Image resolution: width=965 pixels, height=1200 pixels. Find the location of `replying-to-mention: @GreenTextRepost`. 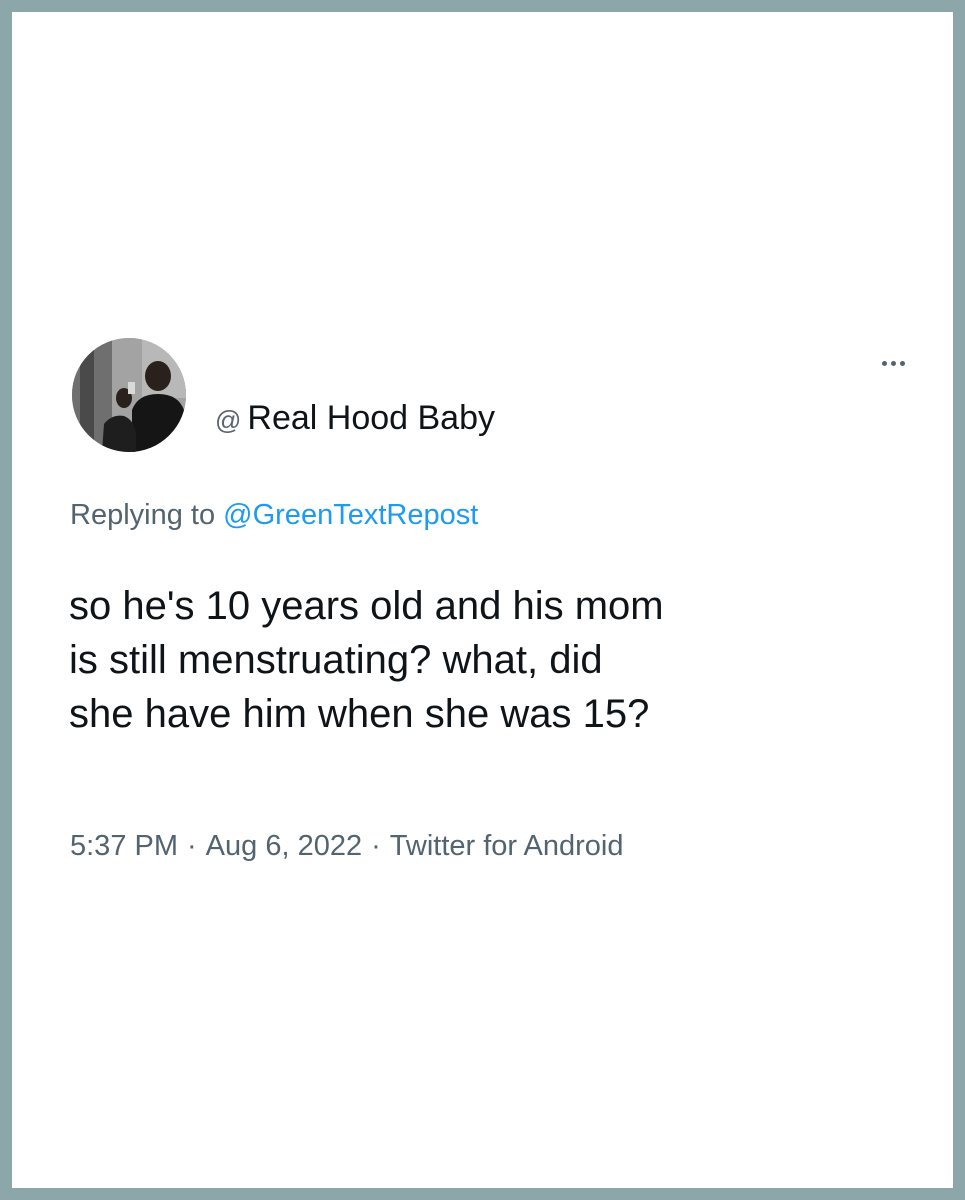

replying-to-mention: @GreenTextRepost is located at coordinates (350, 515).